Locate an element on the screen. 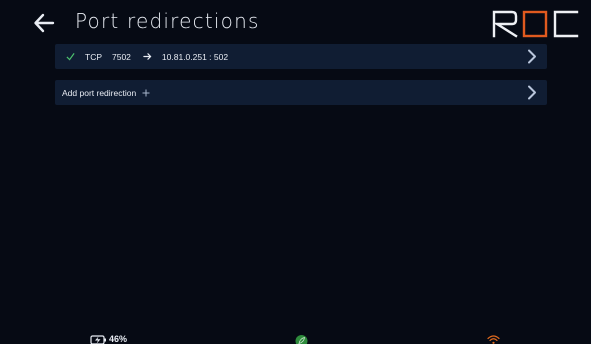 The width and height of the screenshot is (591, 344). add-port-redirection-label: Add port redirection is located at coordinates (99, 92).